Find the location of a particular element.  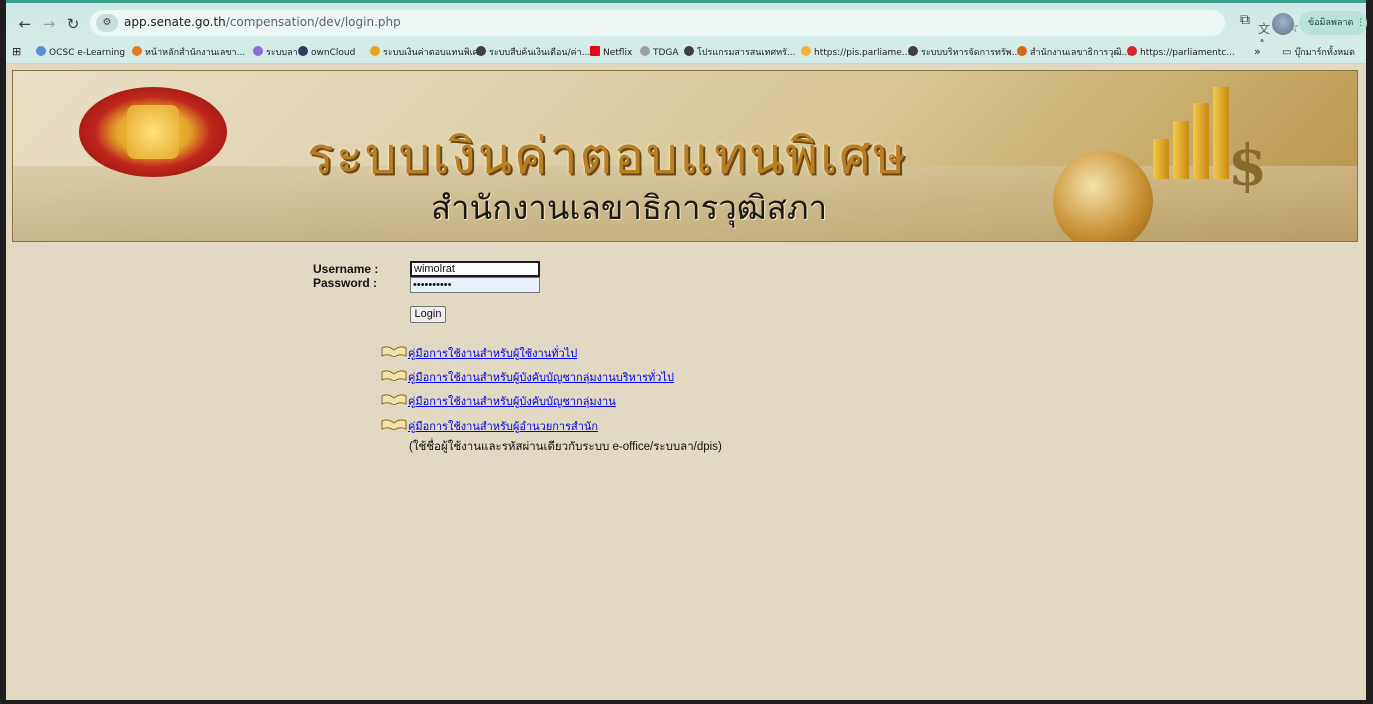

forward-icon: → is located at coordinates (49, 24).